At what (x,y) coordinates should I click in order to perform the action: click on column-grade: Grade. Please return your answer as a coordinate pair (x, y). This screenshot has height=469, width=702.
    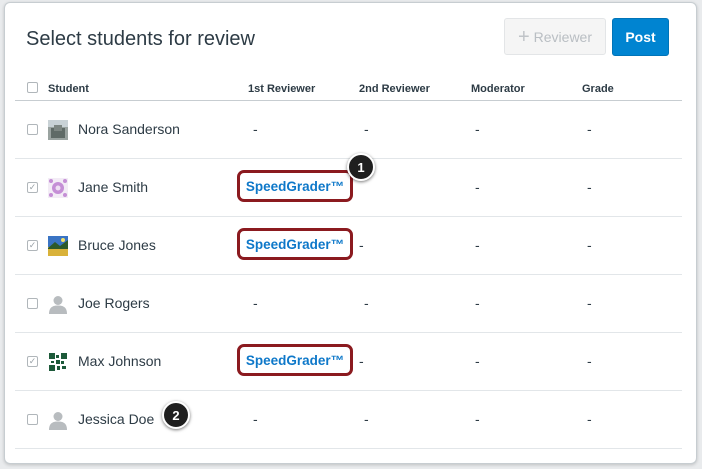
    Looking at the image, I should click on (598, 89).